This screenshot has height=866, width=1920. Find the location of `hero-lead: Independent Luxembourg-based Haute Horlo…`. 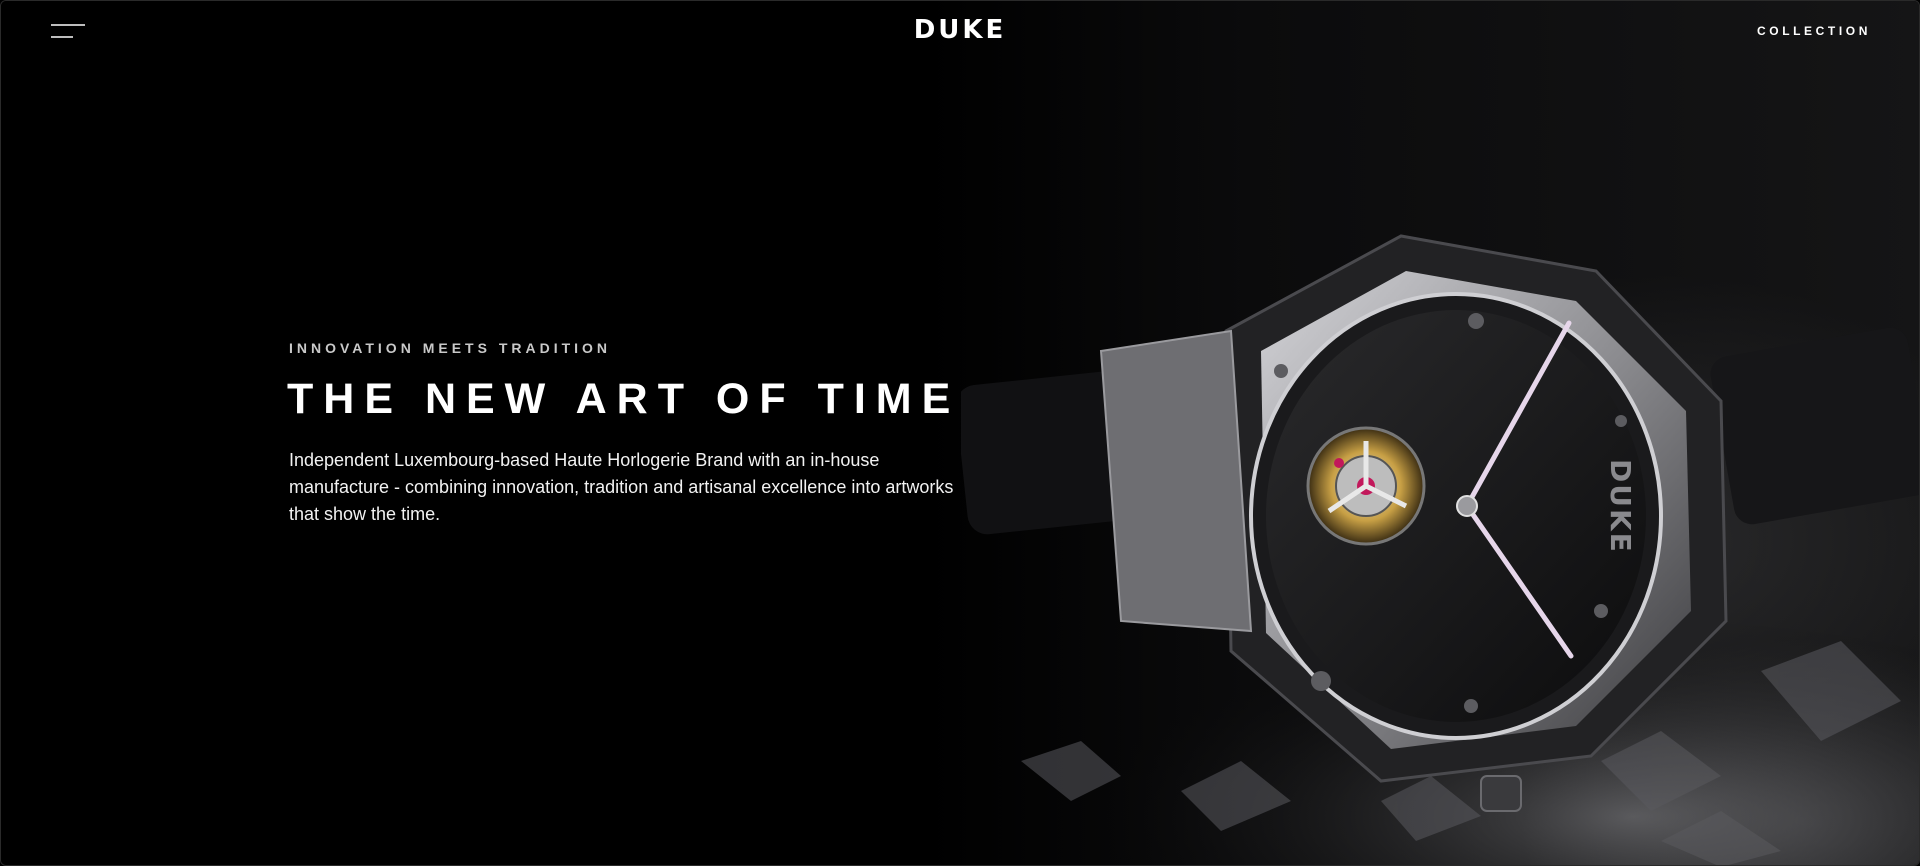

hero-lead: Independent Luxembourg-based Haute Horlo… is located at coordinates (629, 487).